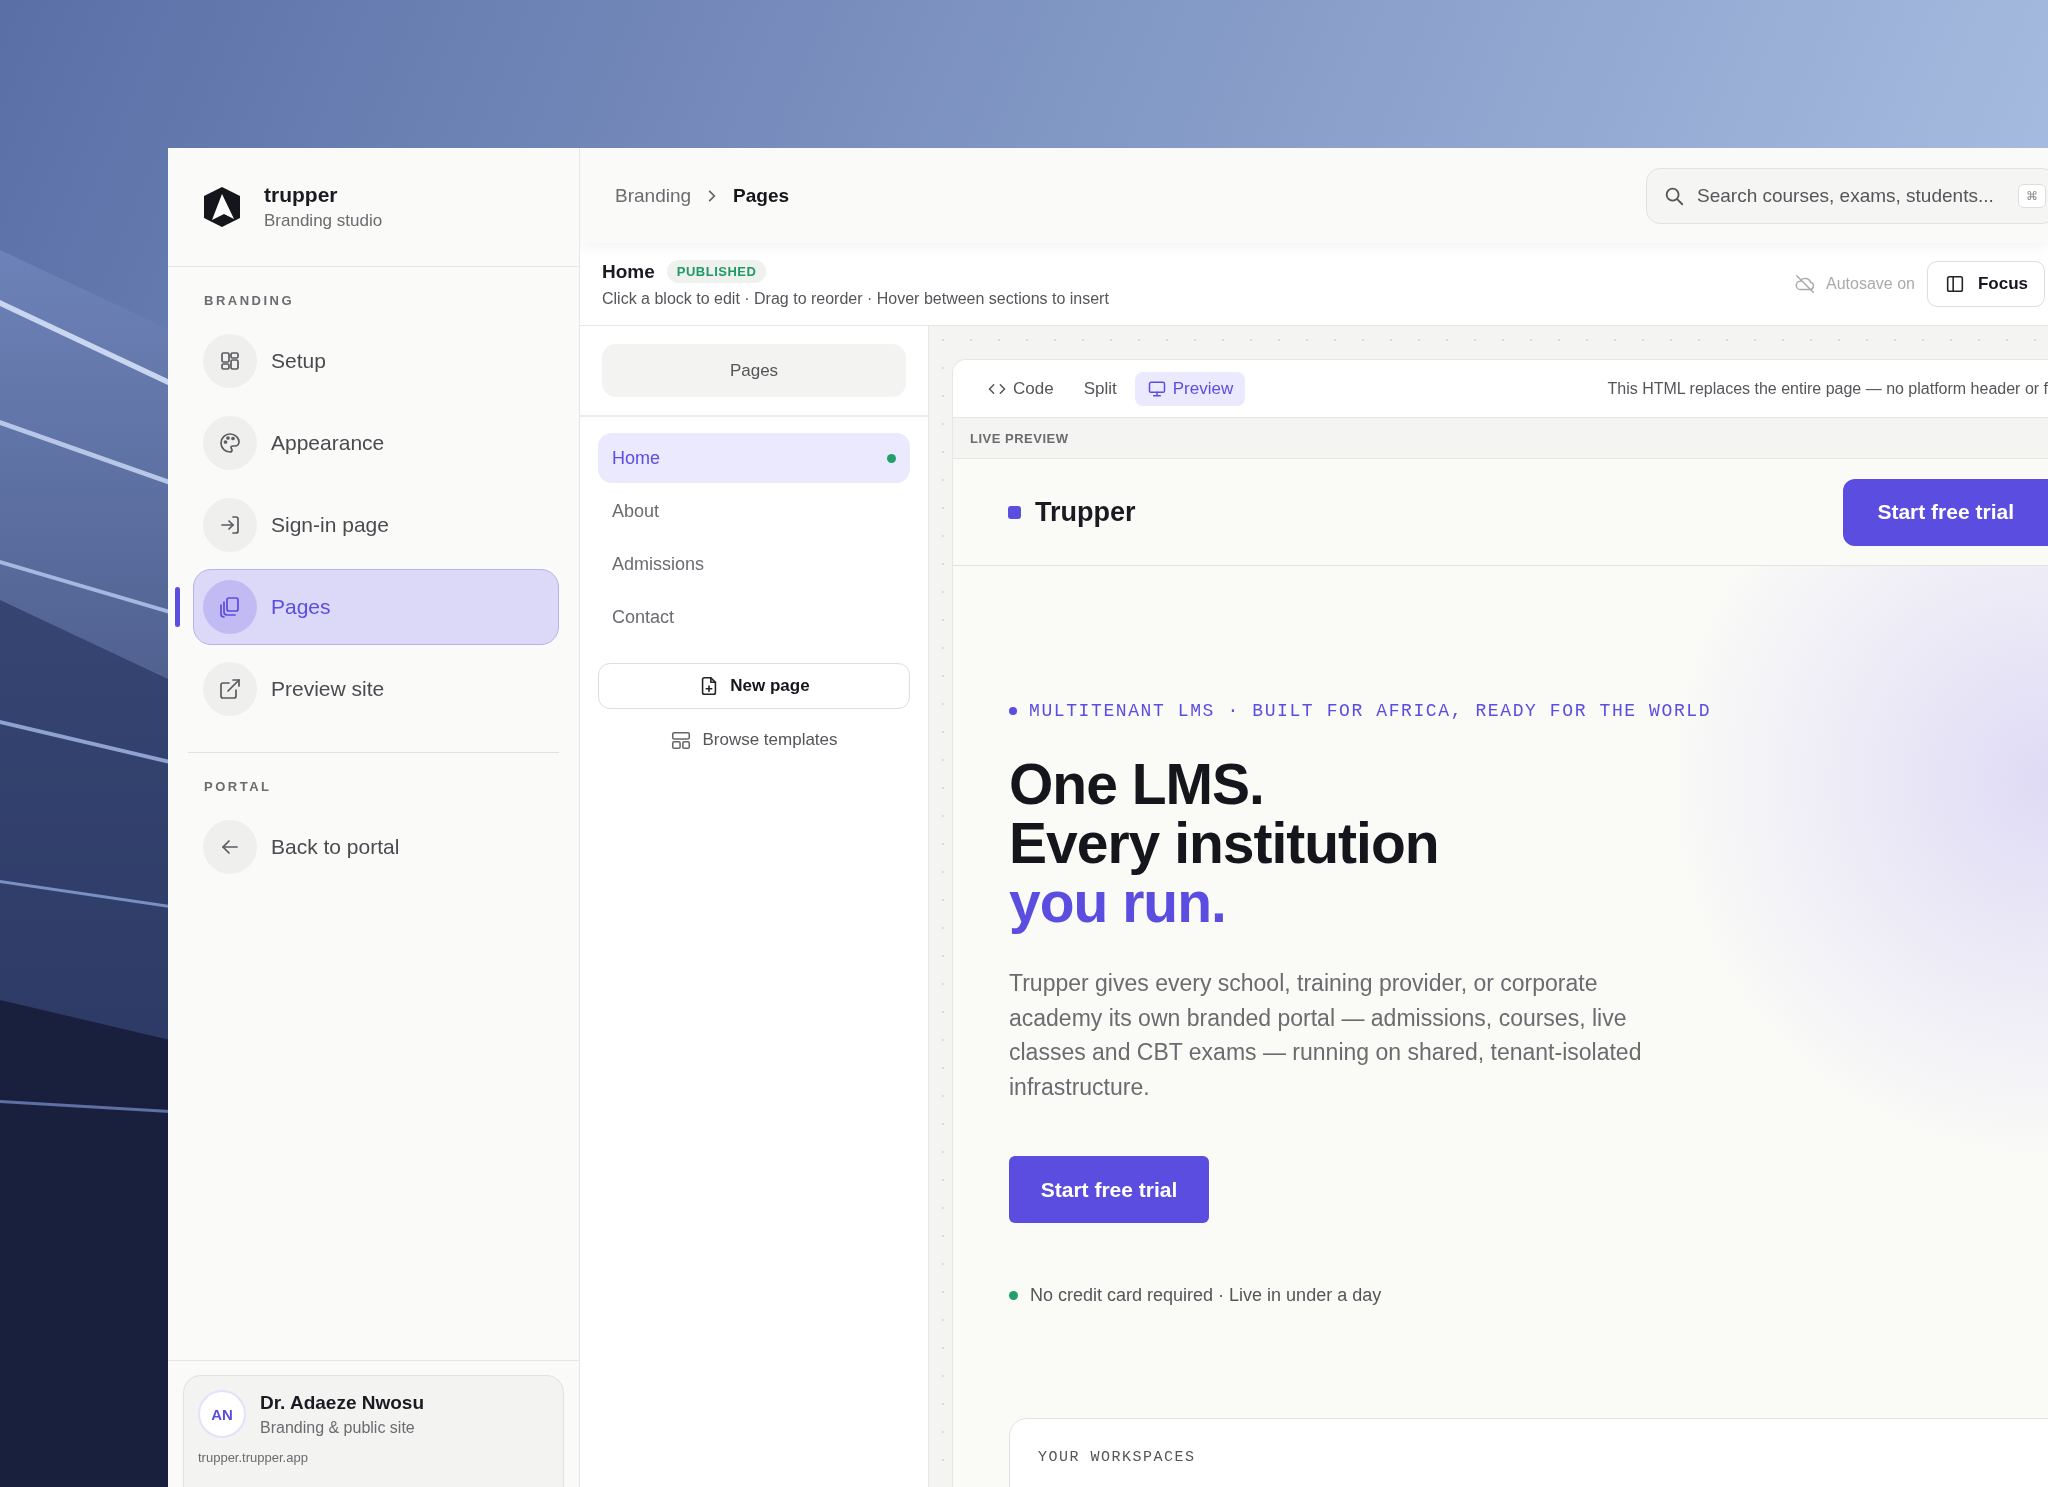 This screenshot has height=1487, width=2048. What do you see at coordinates (628, 271) in the screenshot?
I see `page-title: Home` at bounding box center [628, 271].